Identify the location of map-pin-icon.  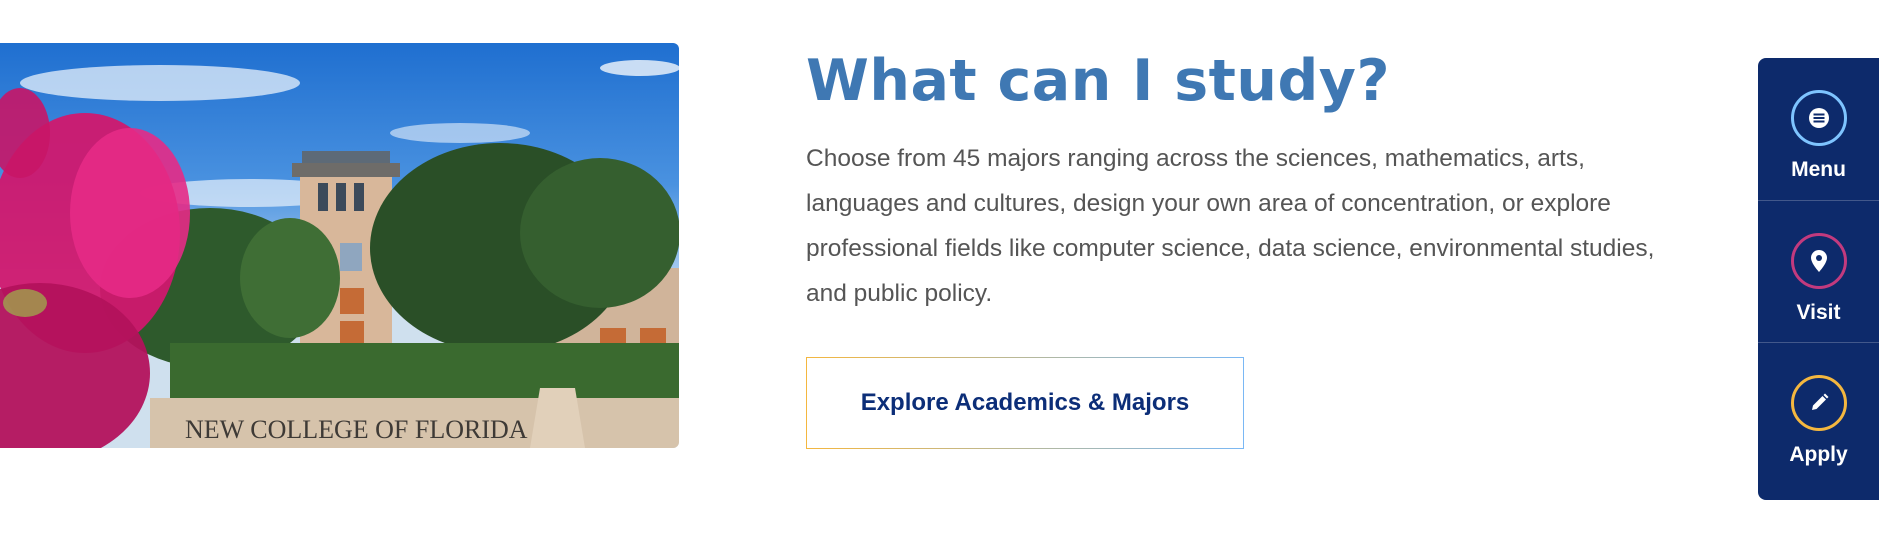
(1819, 261).